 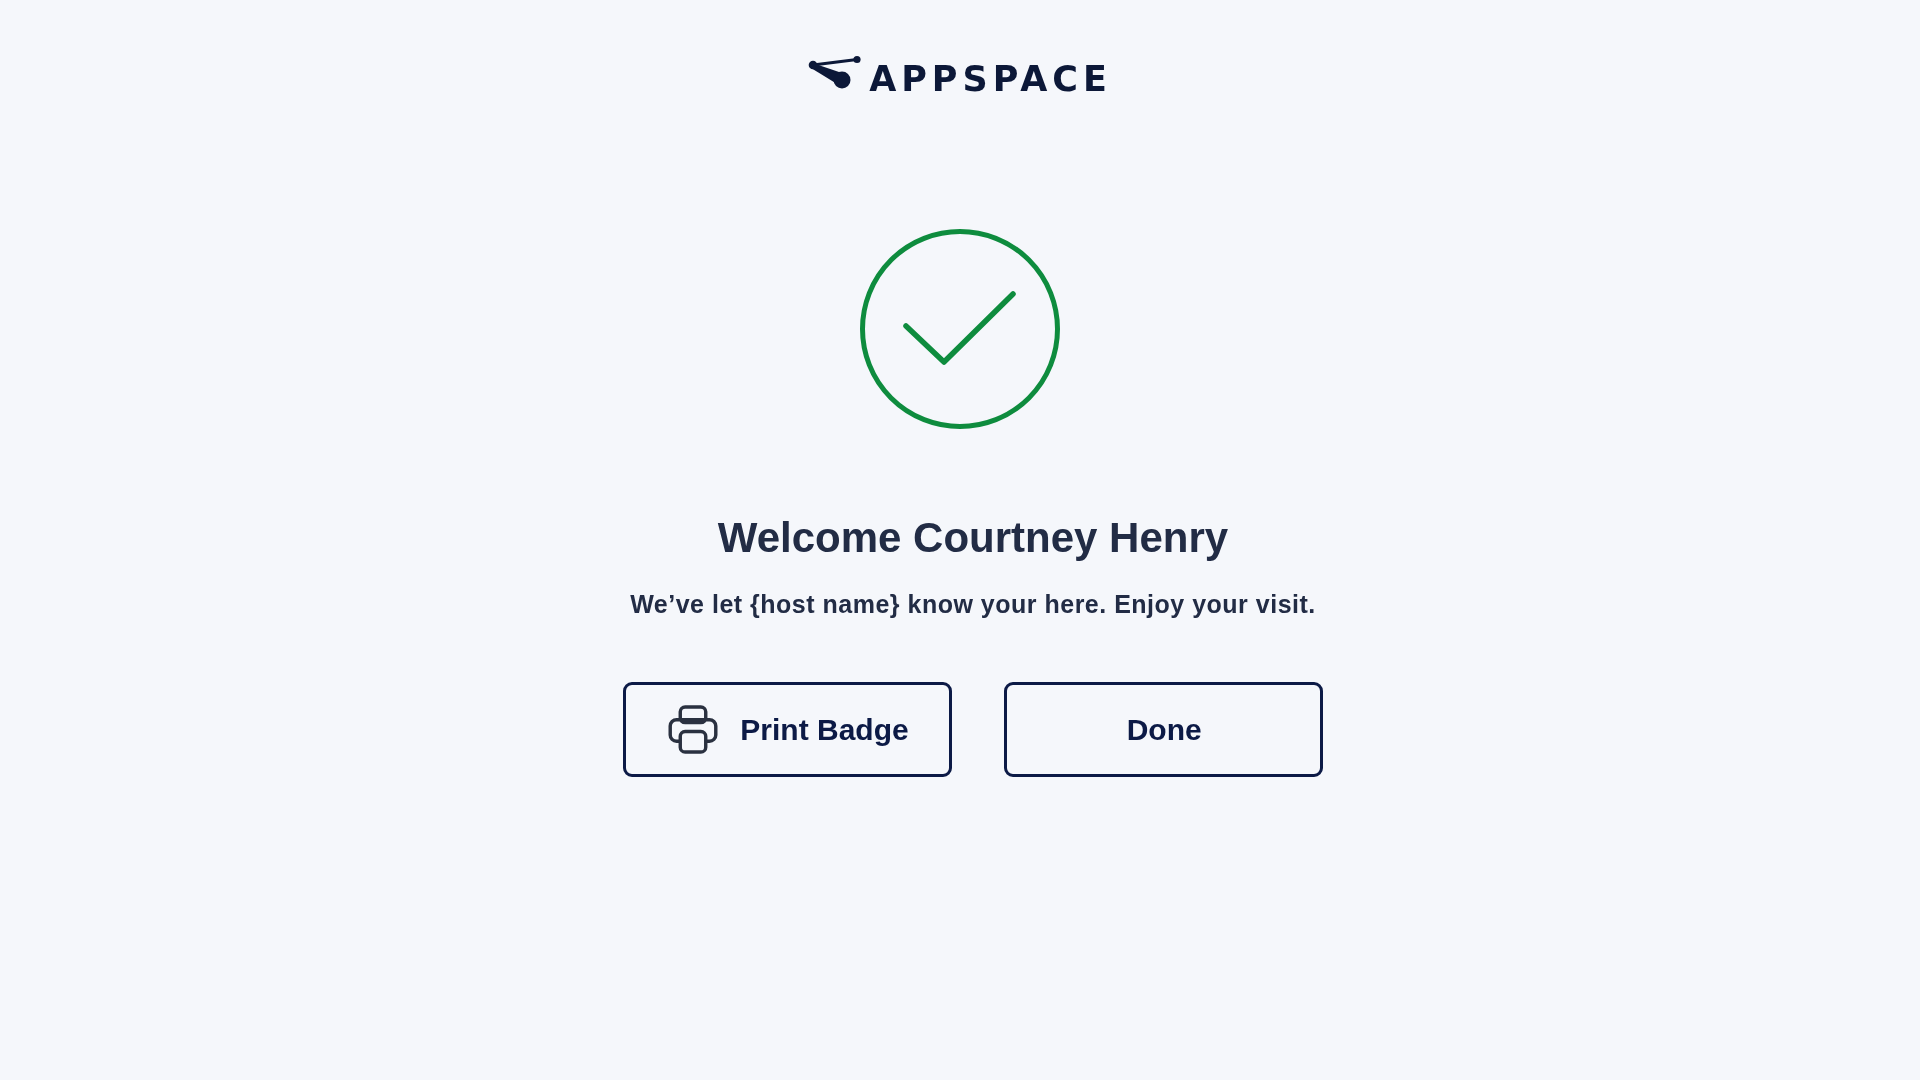 What do you see at coordinates (973, 604) in the screenshot?
I see `welcome-message: We’ve let {host name} know your here. Enjoy your visit.` at bounding box center [973, 604].